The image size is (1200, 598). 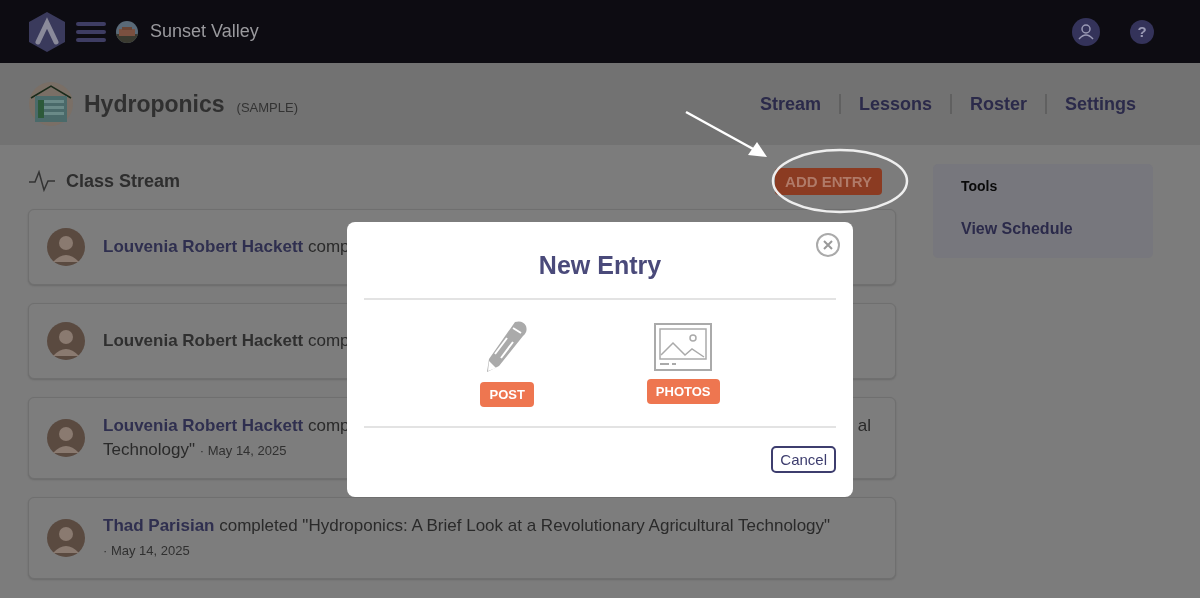 I want to click on add-entry-button: ADD ENTRY, so click(x=828, y=181).